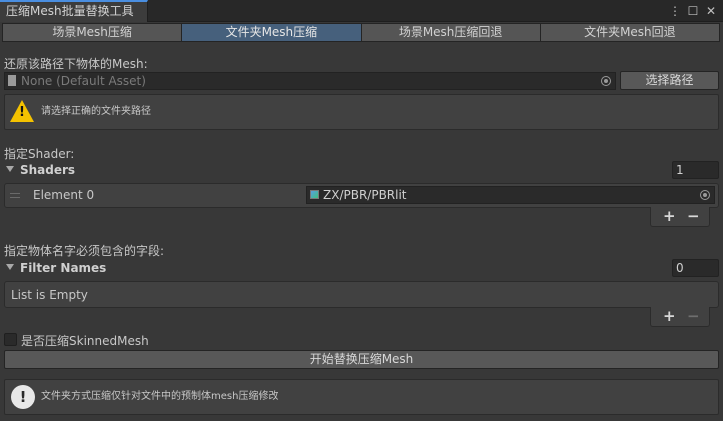  Describe the element at coordinates (84, 251) in the screenshot. I see `filter-section-label: 指定物体名字必须包含的字段:` at that location.